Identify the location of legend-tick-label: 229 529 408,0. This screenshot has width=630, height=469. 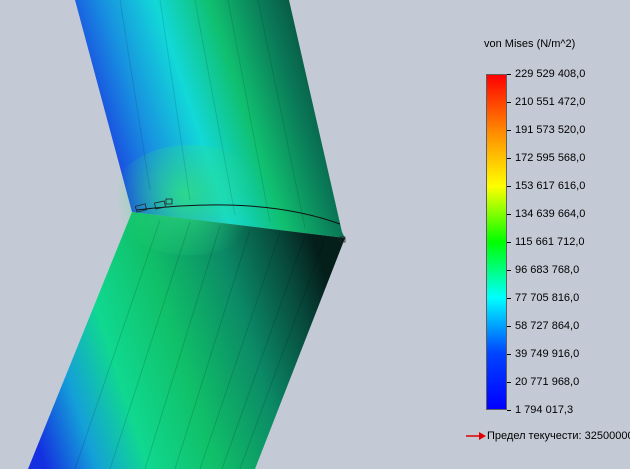
(550, 74).